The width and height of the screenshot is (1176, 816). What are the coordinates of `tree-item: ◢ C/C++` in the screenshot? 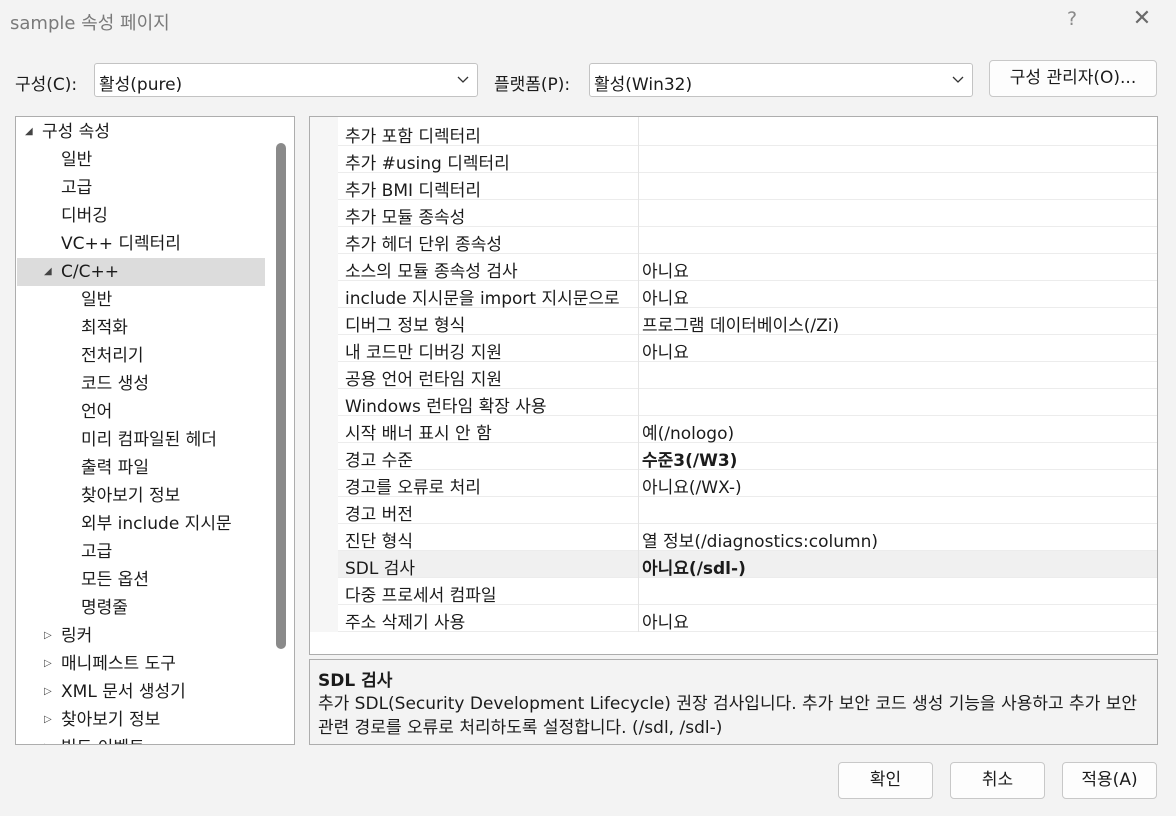 It's located at (141, 272).